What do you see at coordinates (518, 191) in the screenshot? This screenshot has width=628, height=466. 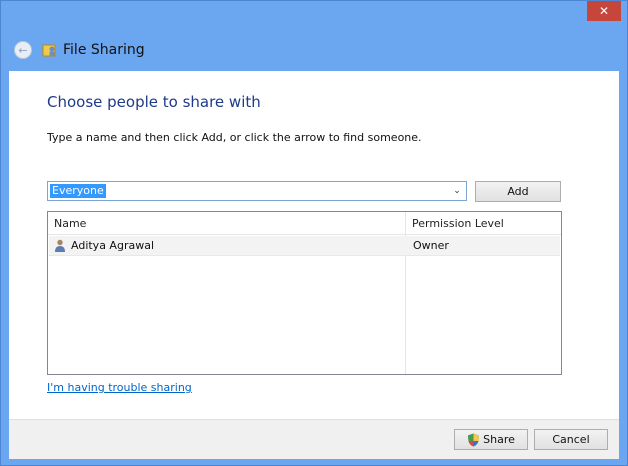 I see `add-button: Add` at bounding box center [518, 191].